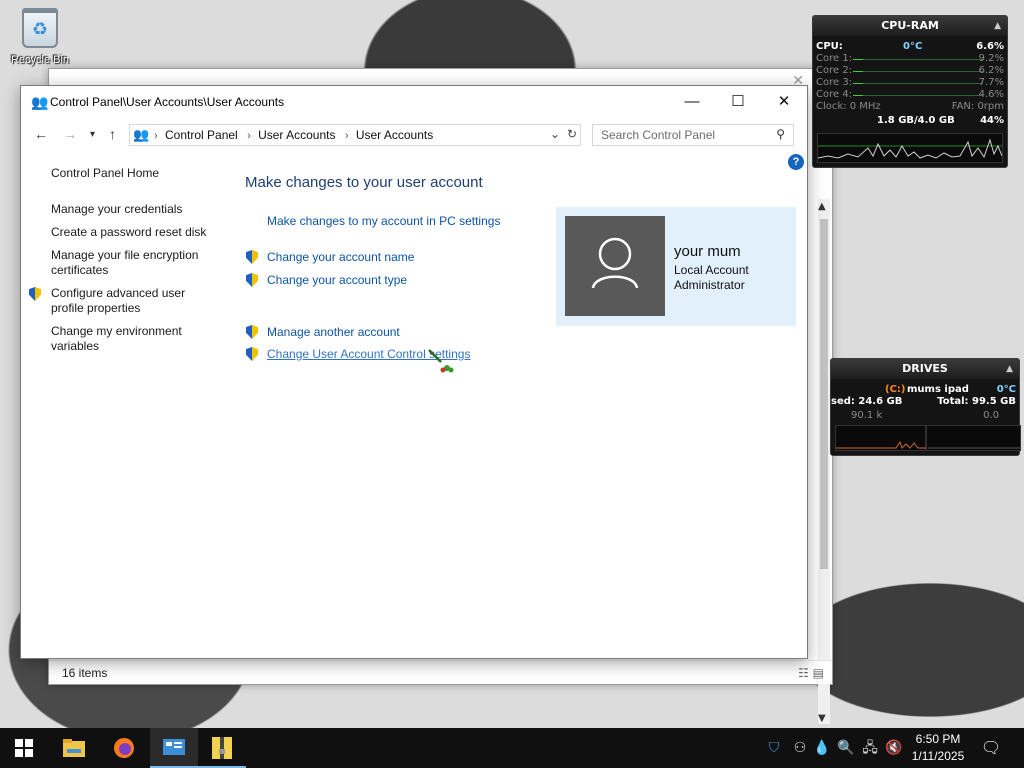 Image resolution: width=1024 pixels, height=768 pixels. Describe the element at coordinates (707, 251) in the screenshot. I see `user-name: your mum` at that location.